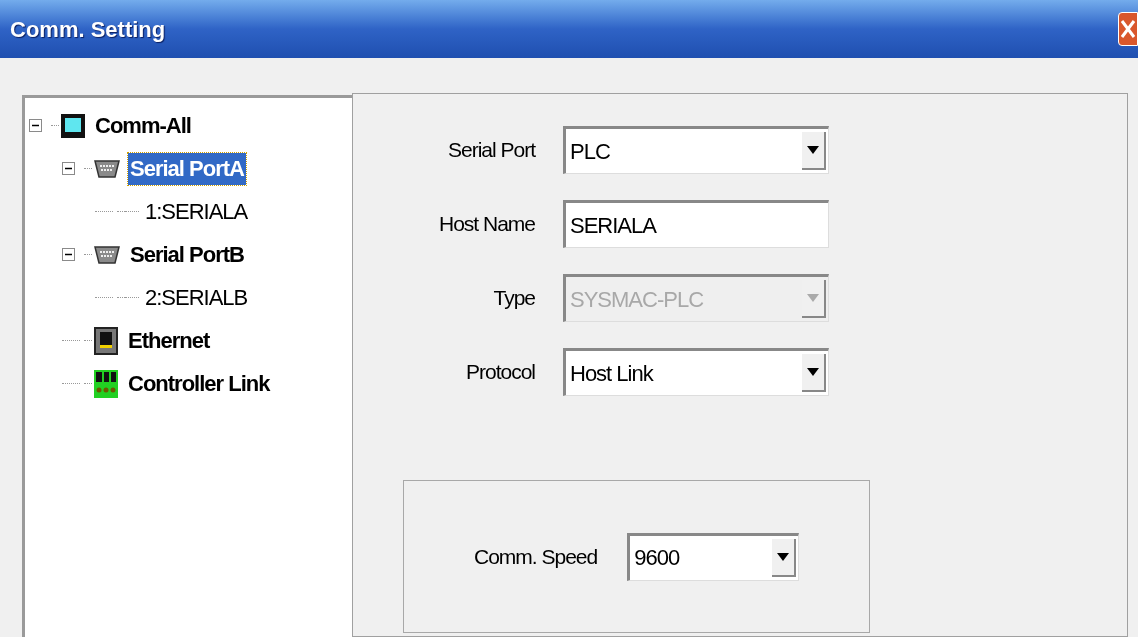 The image size is (1138, 637). Describe the element at coordinates (696, 372) in the screenshot. I see `dropdown-field: Host Link` at that location.